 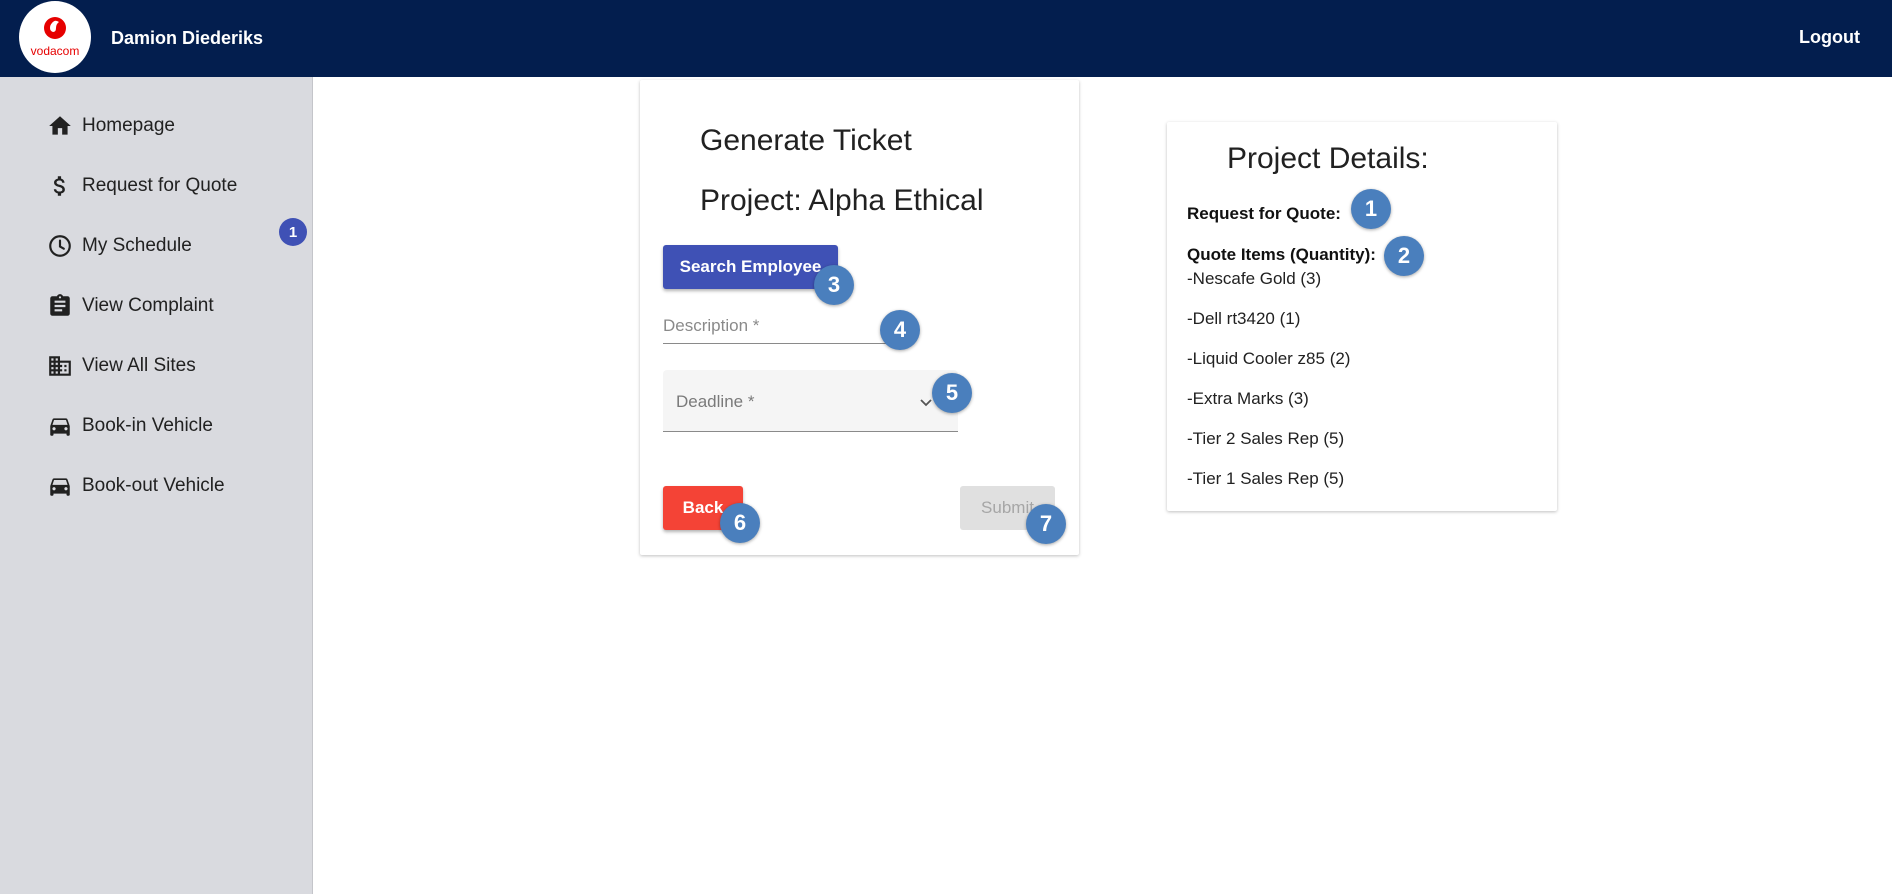 What do you see at coordinates (715, 401) in the screenshot?
I see `deadline-placeholder: Deadline *` at bounding box center [715, 401].